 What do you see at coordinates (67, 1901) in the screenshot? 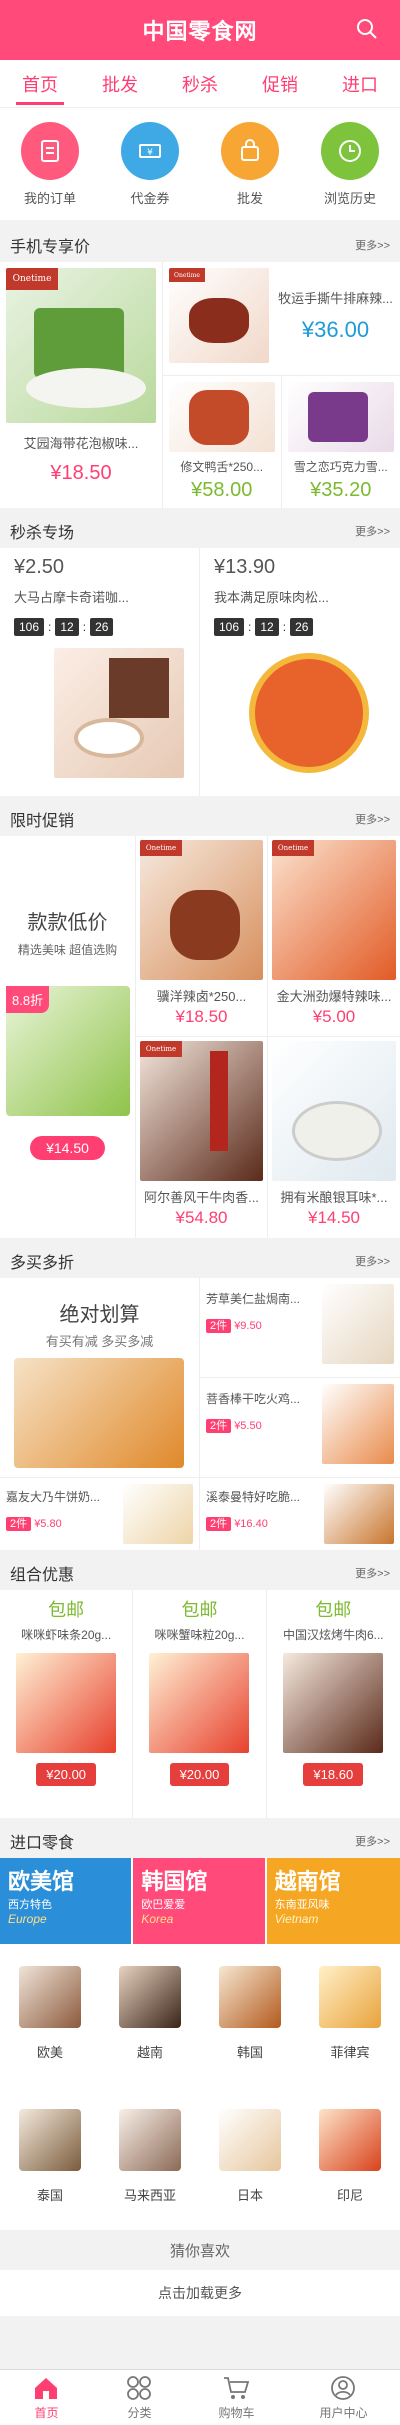
I see `europe-banner: 欧美馆 西方特色 Europe` at bounding box center [67, 1901].